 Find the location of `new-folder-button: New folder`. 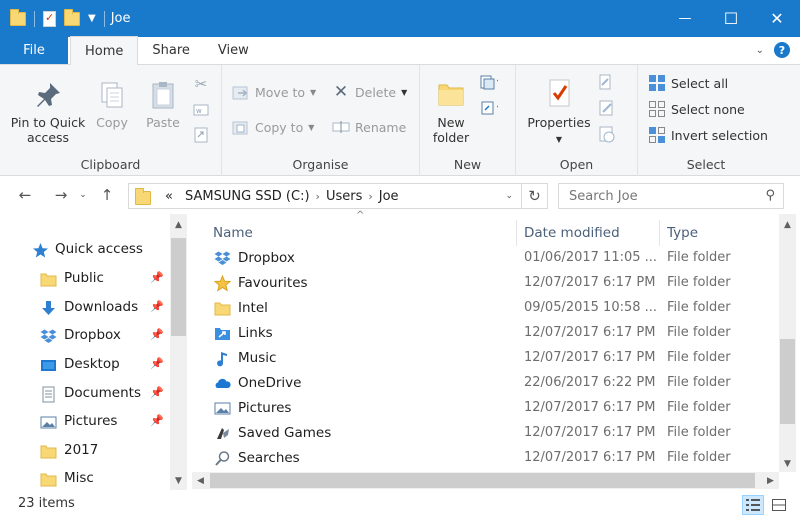

new-folder-button: New folder is located at coordinates (451, 111).